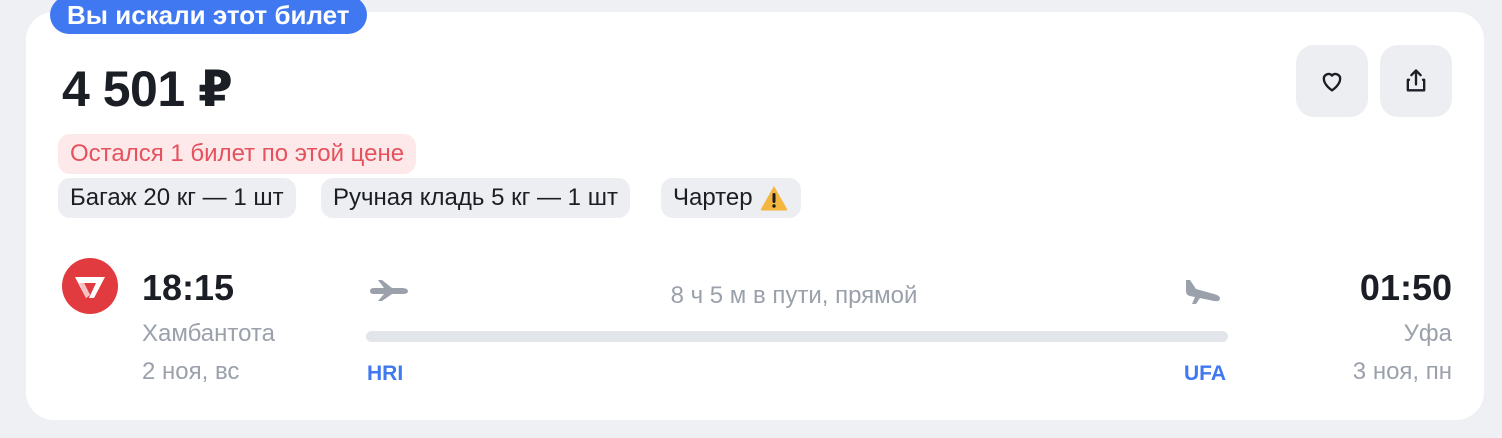 The width and height of the screenshot is (1502, 438). What do you see at coordinates (713, 197) in the screenshot?
I see `charter-label: Чартер` at bounding box center [713, 197].